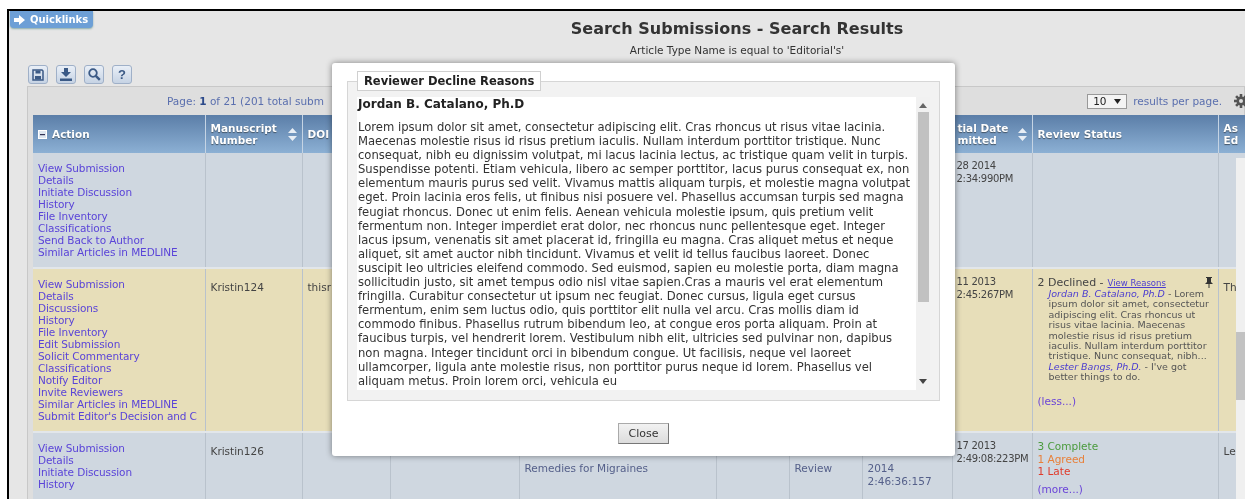 This screenshot has height=499, width=1245. I want to click on toggle-link: (more...), so click(1060, 488).